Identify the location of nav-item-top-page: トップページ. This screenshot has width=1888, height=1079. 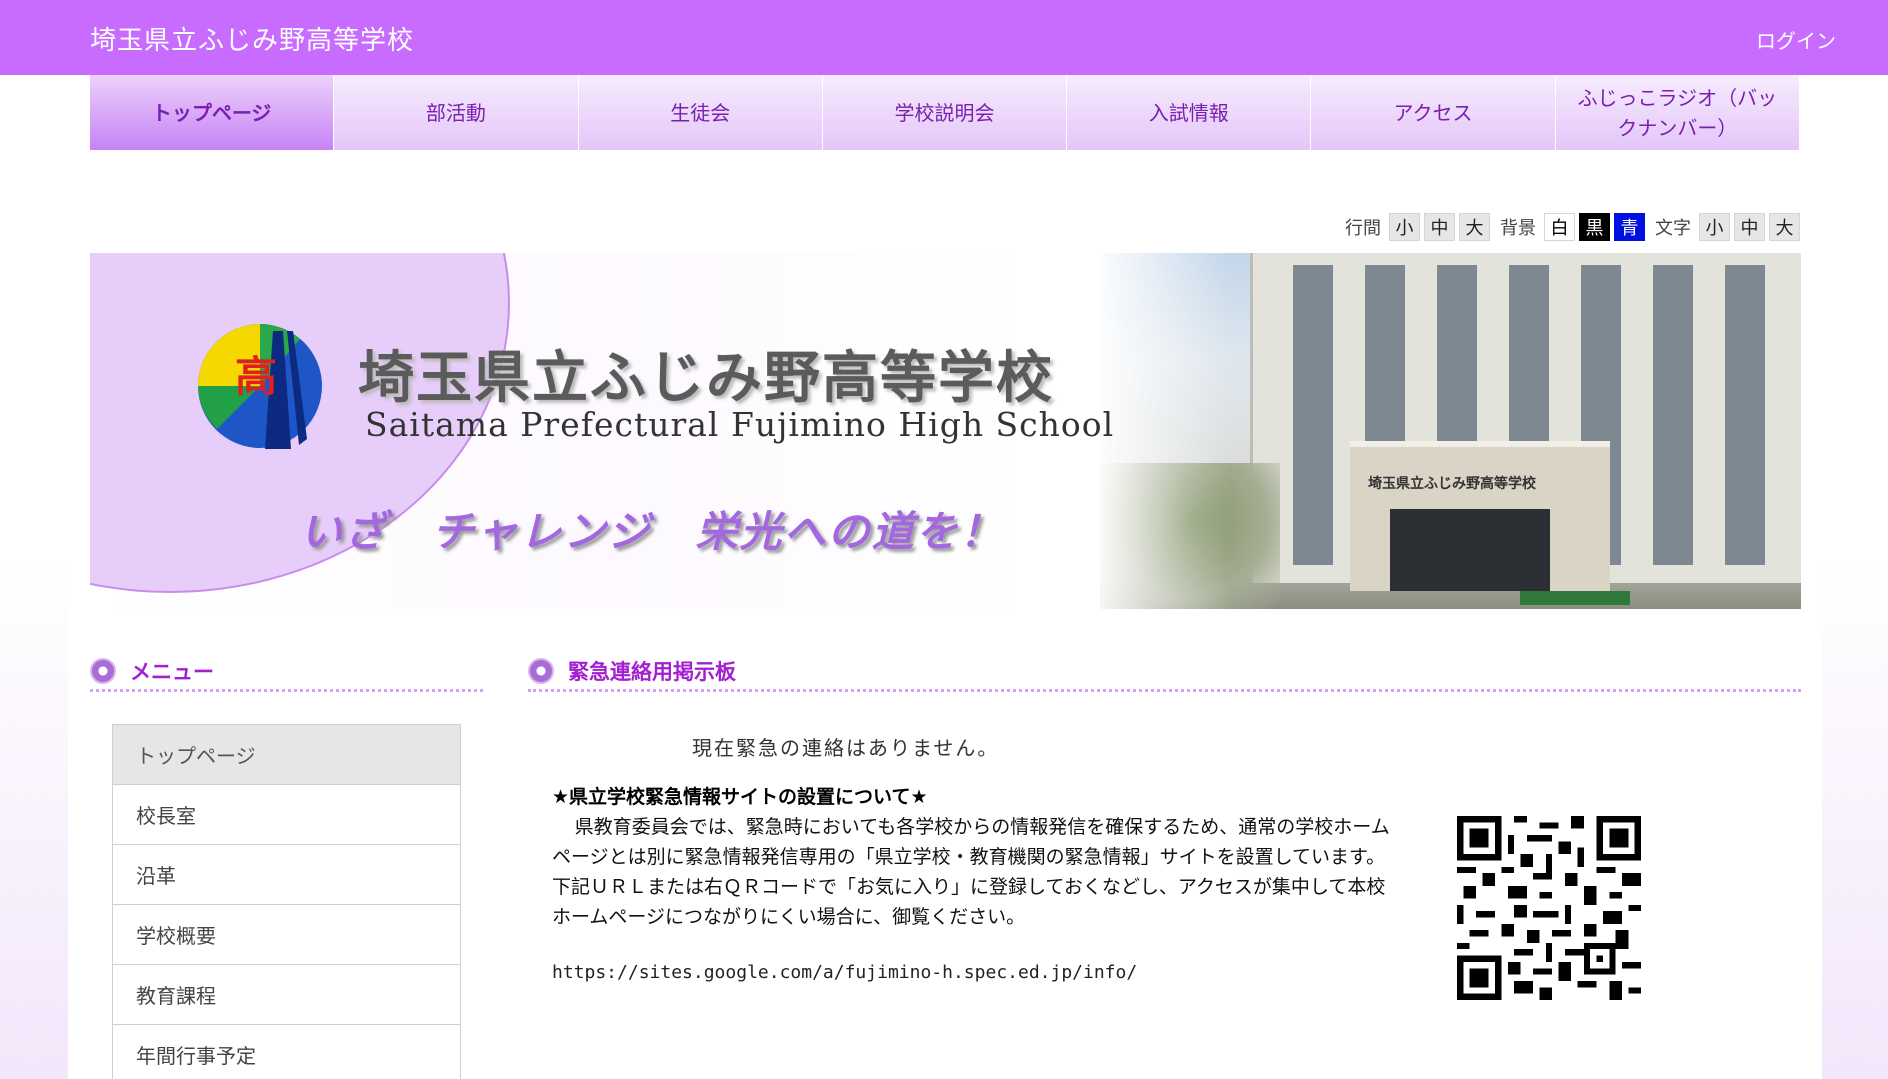
(212, 112).